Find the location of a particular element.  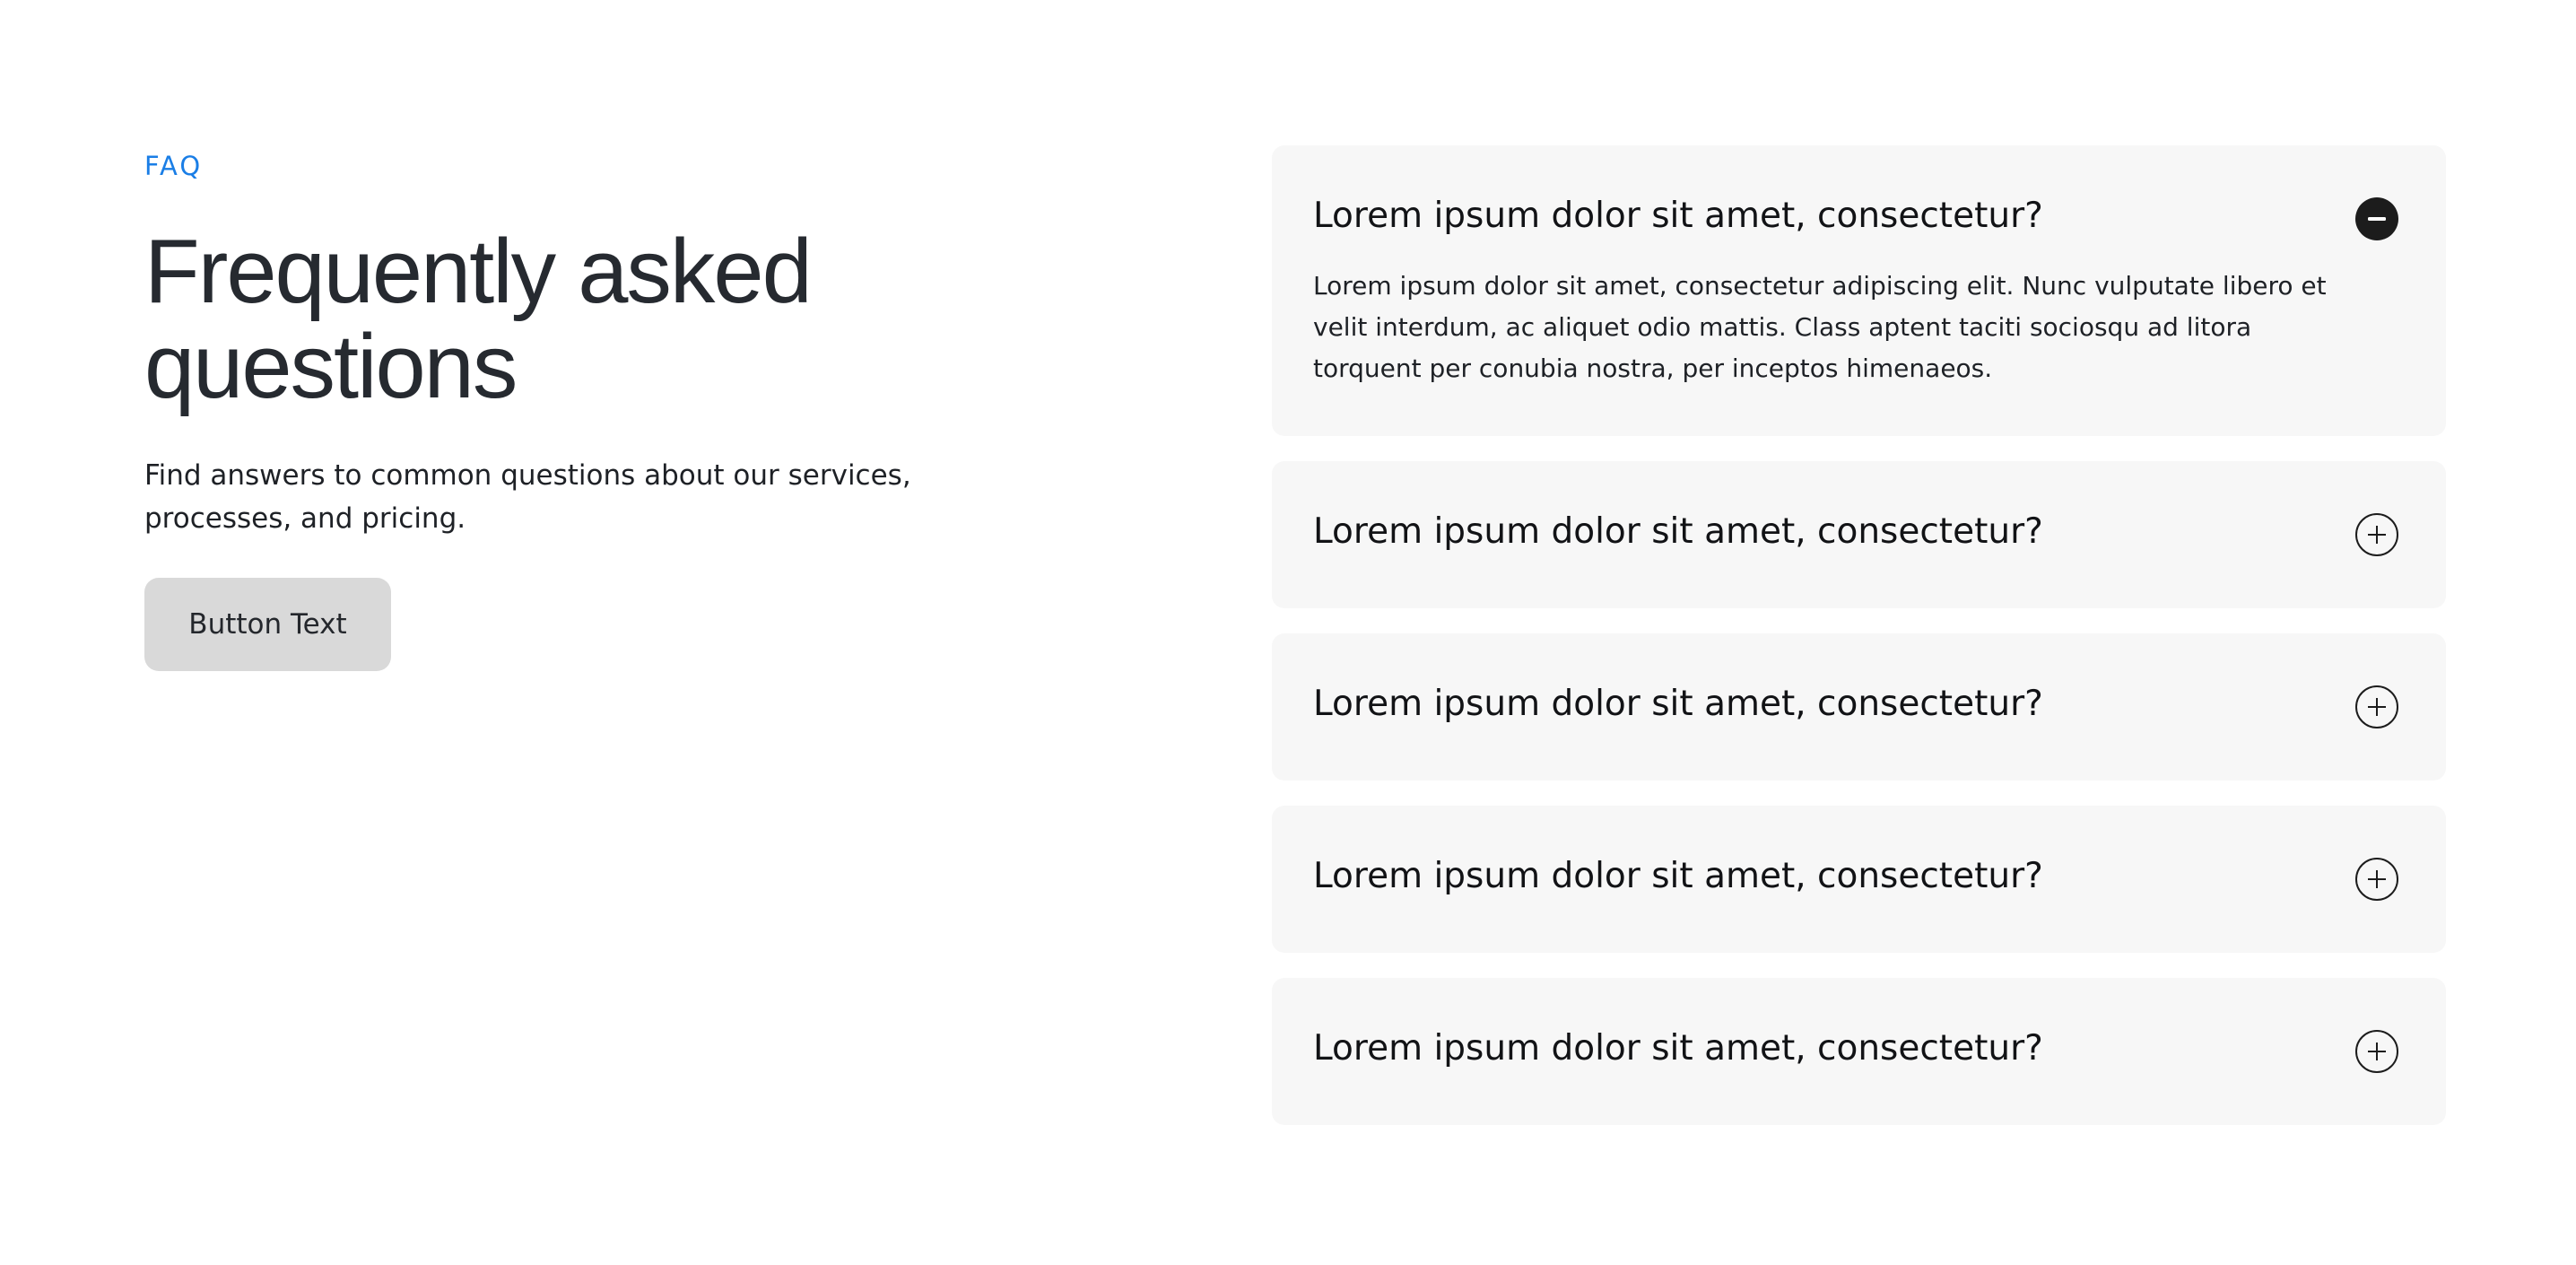

faq-item-5: Lorem ipsum dolor sit amet, consectetur? is located at coordinates (1859, 1051).